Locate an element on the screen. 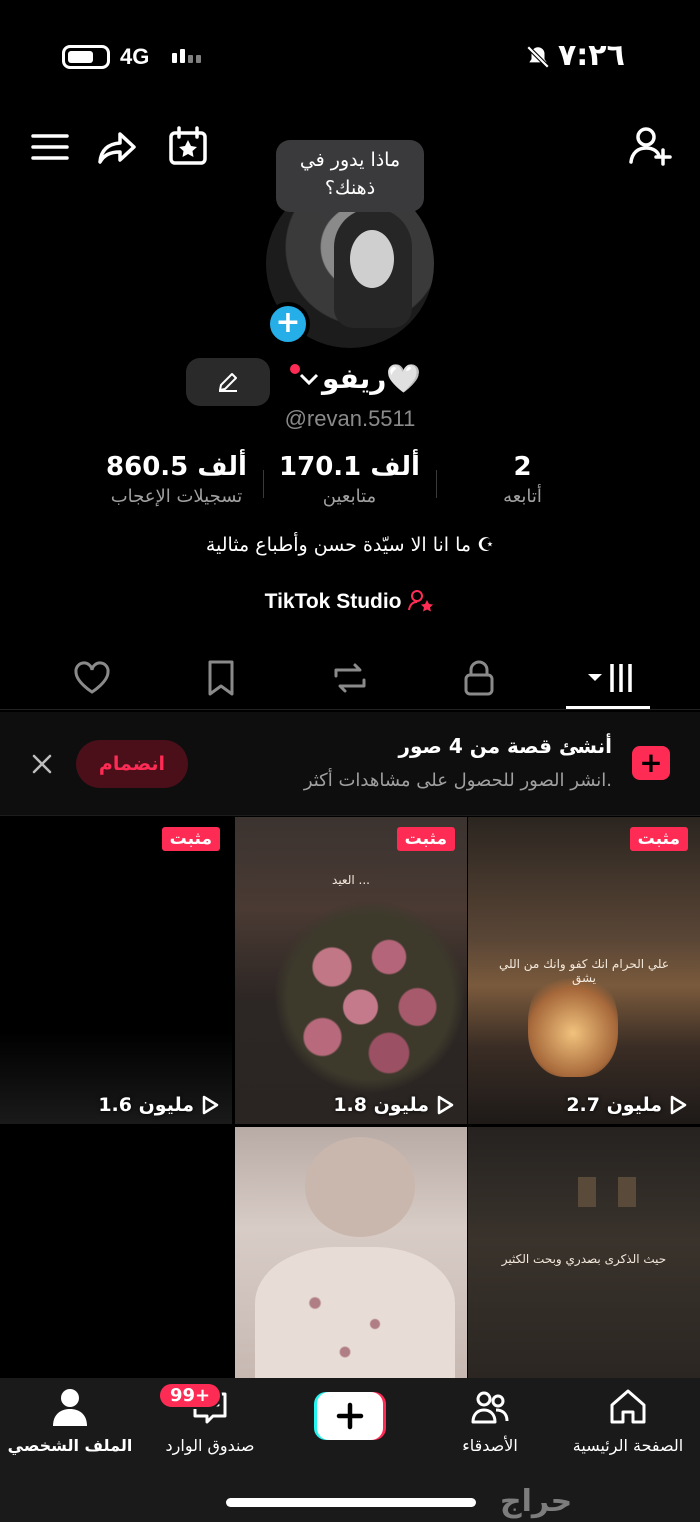  studio-label: TikTok Studio is located at coordinates (333, 601).